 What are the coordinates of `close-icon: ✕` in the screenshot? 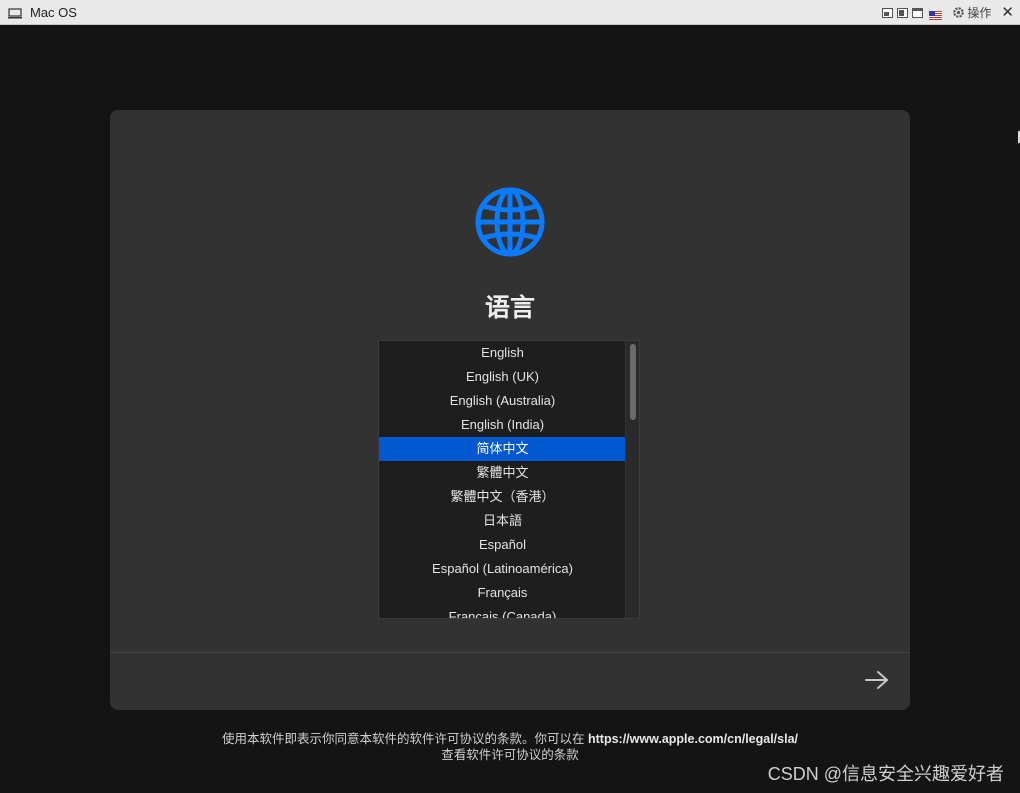 It's located at (1007, 12).